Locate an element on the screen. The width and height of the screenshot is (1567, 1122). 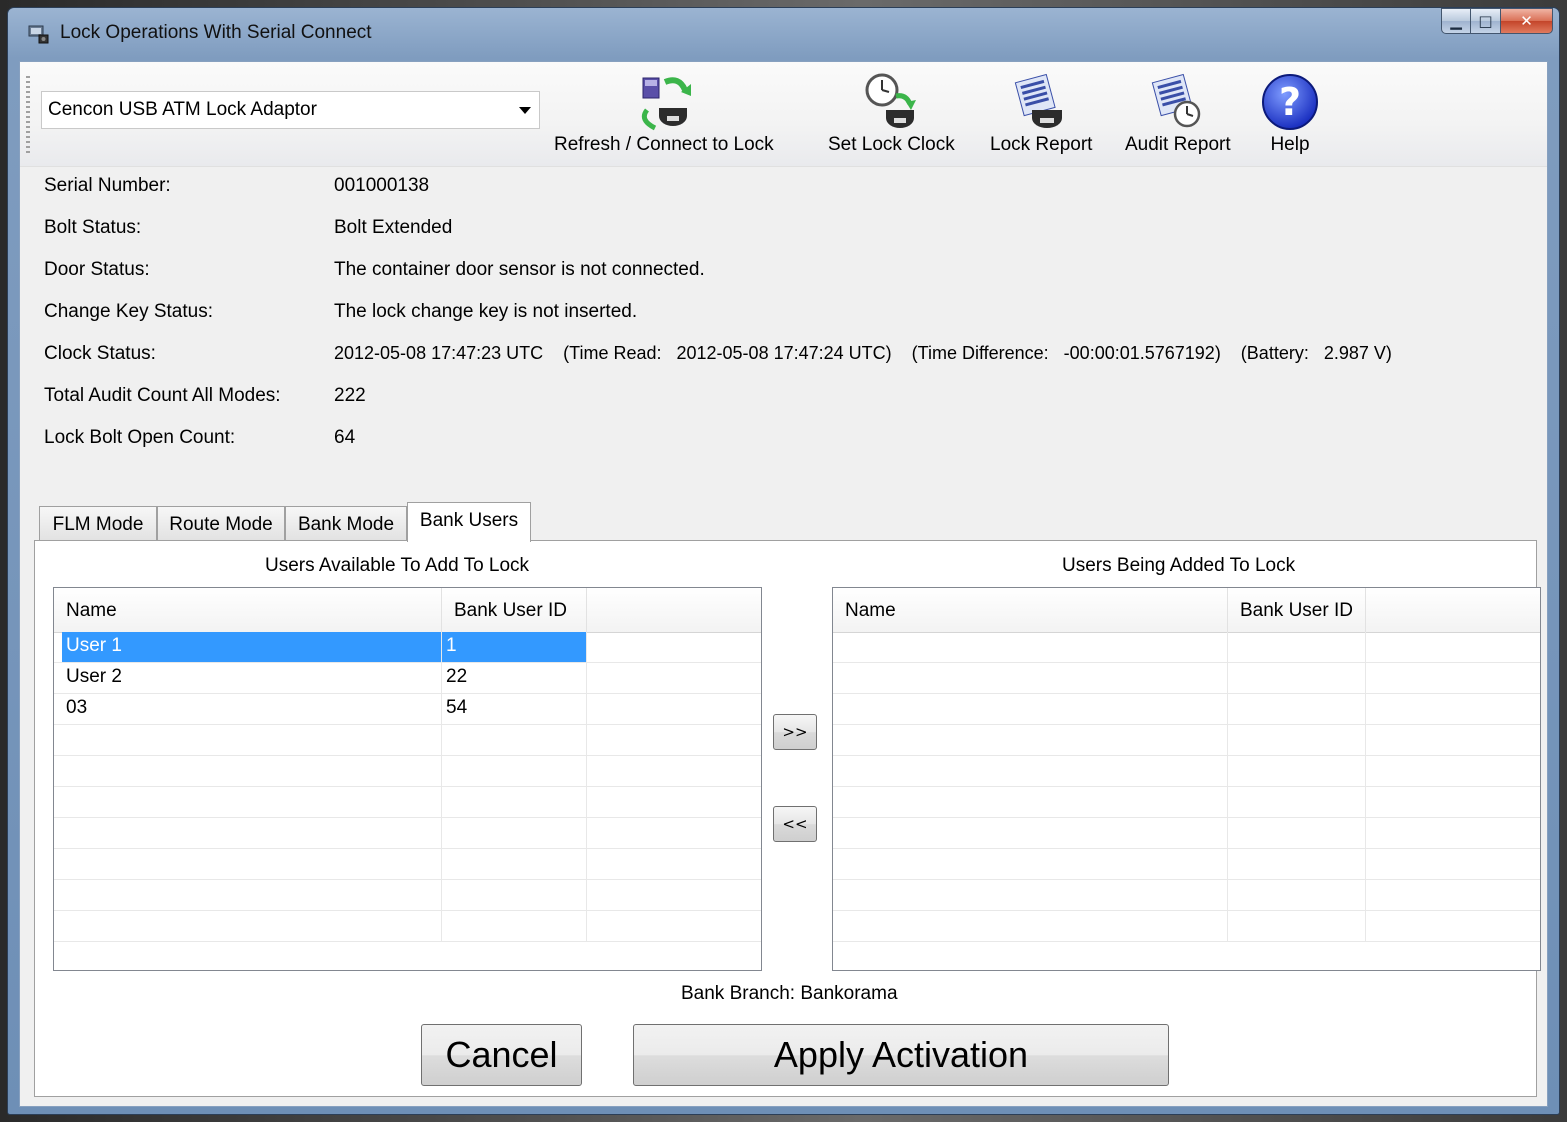
bank-user-id-cell: 54 is located at coordinates (514, 709).